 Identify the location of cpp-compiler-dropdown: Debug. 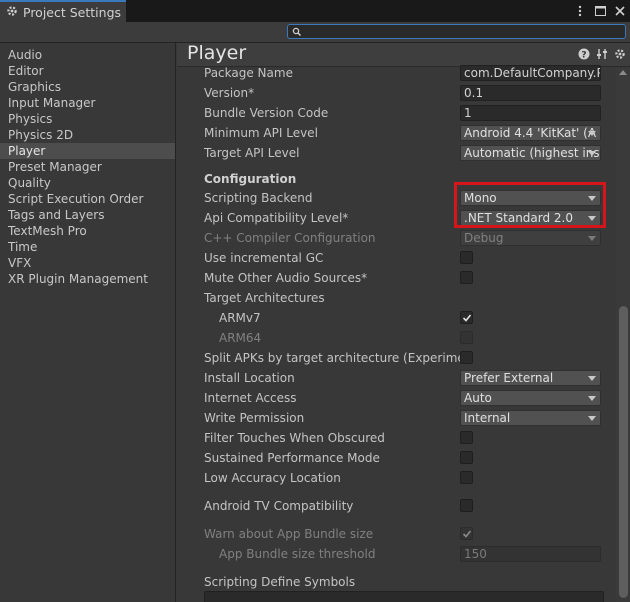
(530, 238).